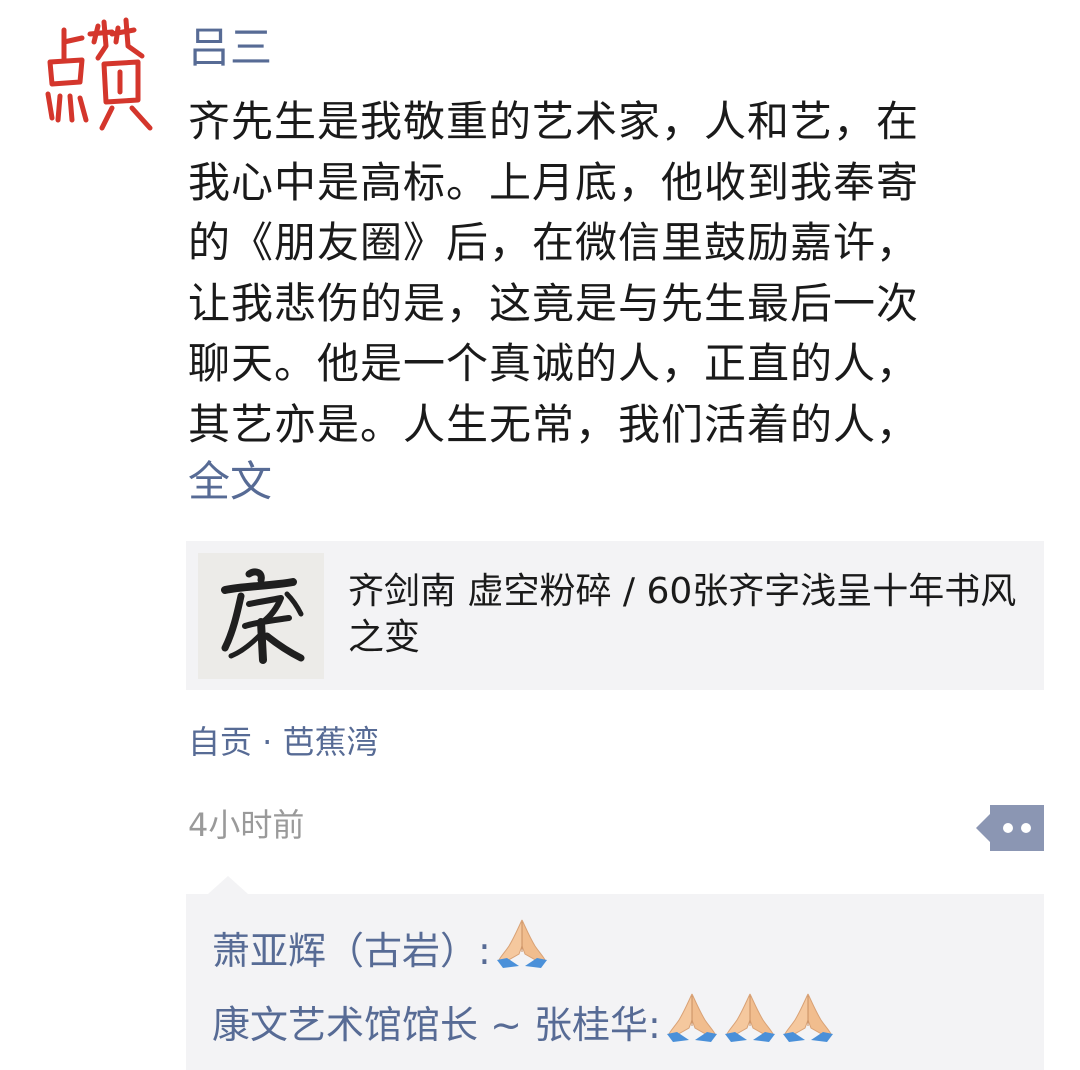  I want to click on share-card-title: 齐剑南 虚空粉碎 / 60张齐字浅呈十年书风之变, so click(682, 614).